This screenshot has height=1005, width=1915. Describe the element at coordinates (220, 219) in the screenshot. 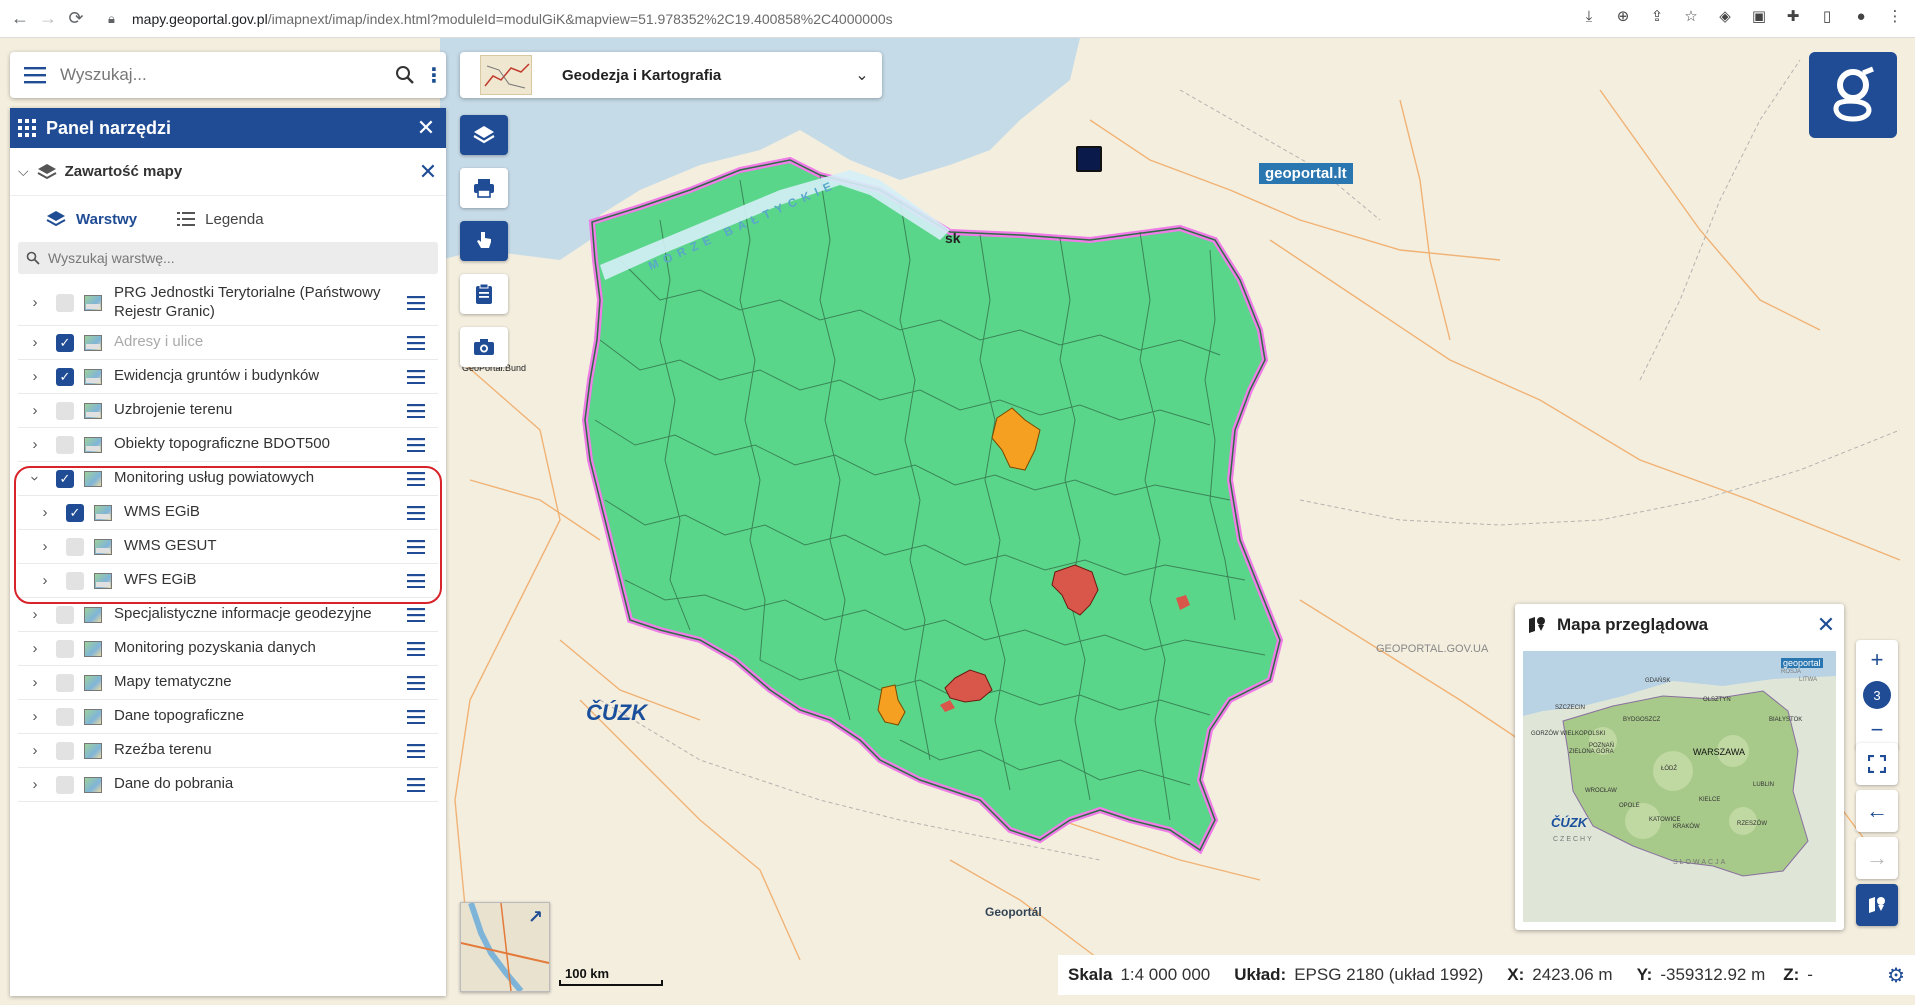

I see `tab-legend: Legenda` at that location.